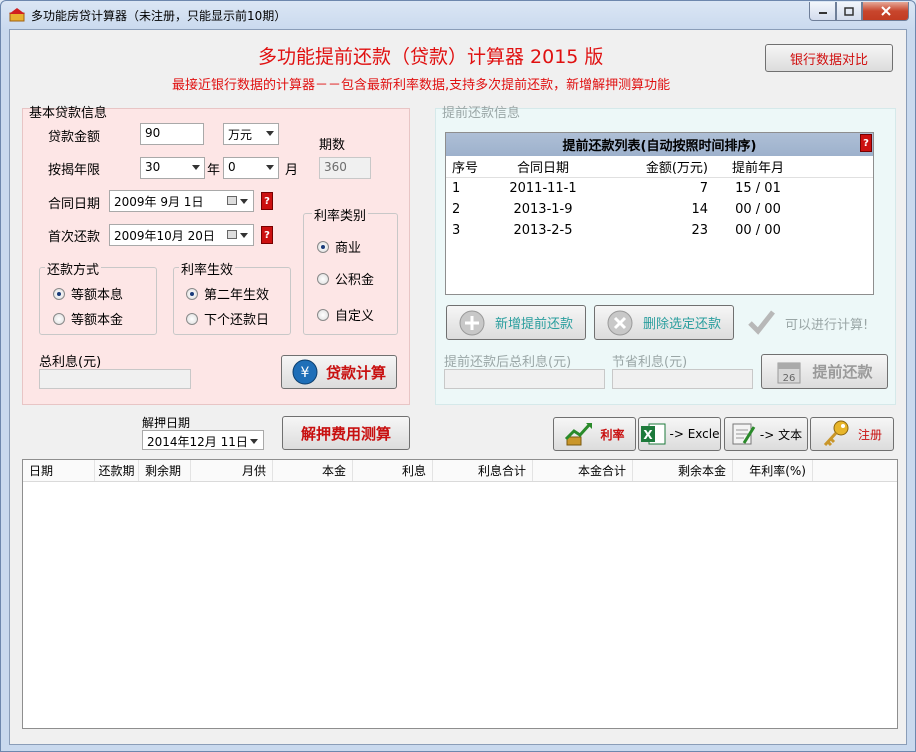 The image size is (916, 752). Describe the element at coordinates (172, 134) in the screenshot. I see `amount-input: 90` at that location.